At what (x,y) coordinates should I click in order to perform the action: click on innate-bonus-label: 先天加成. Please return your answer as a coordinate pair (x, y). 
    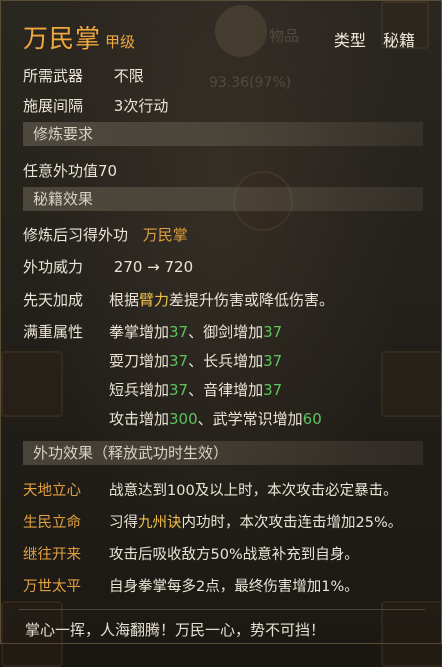
    Looking at the image, I should click on (53, 300).